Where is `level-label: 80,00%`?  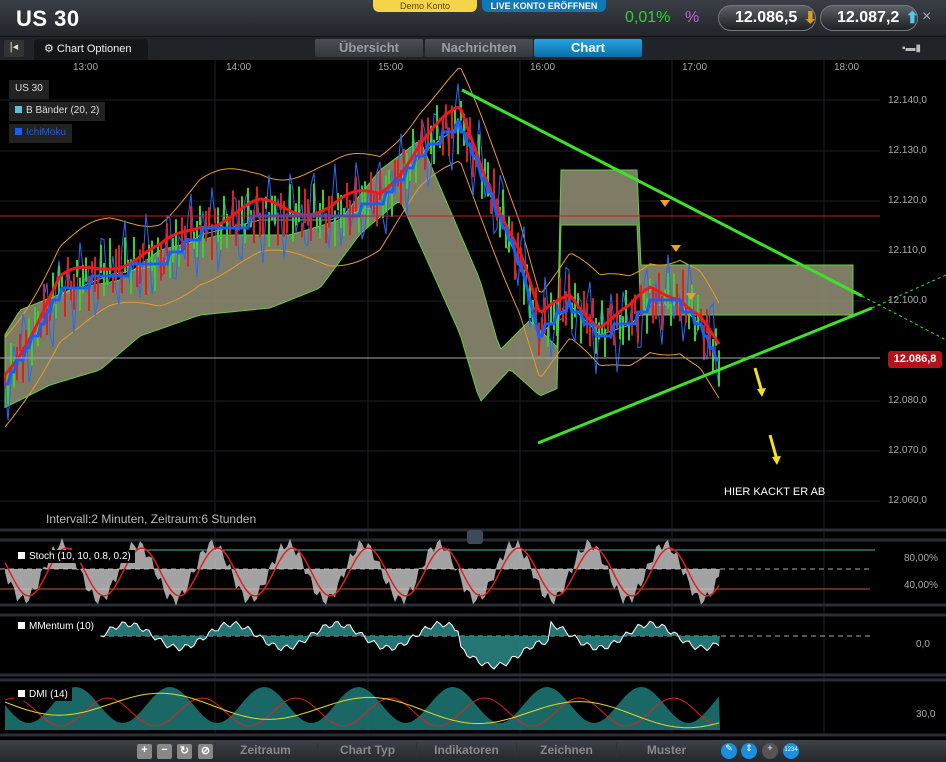
level-label: 80,00% is located at coordinates (921, 558).